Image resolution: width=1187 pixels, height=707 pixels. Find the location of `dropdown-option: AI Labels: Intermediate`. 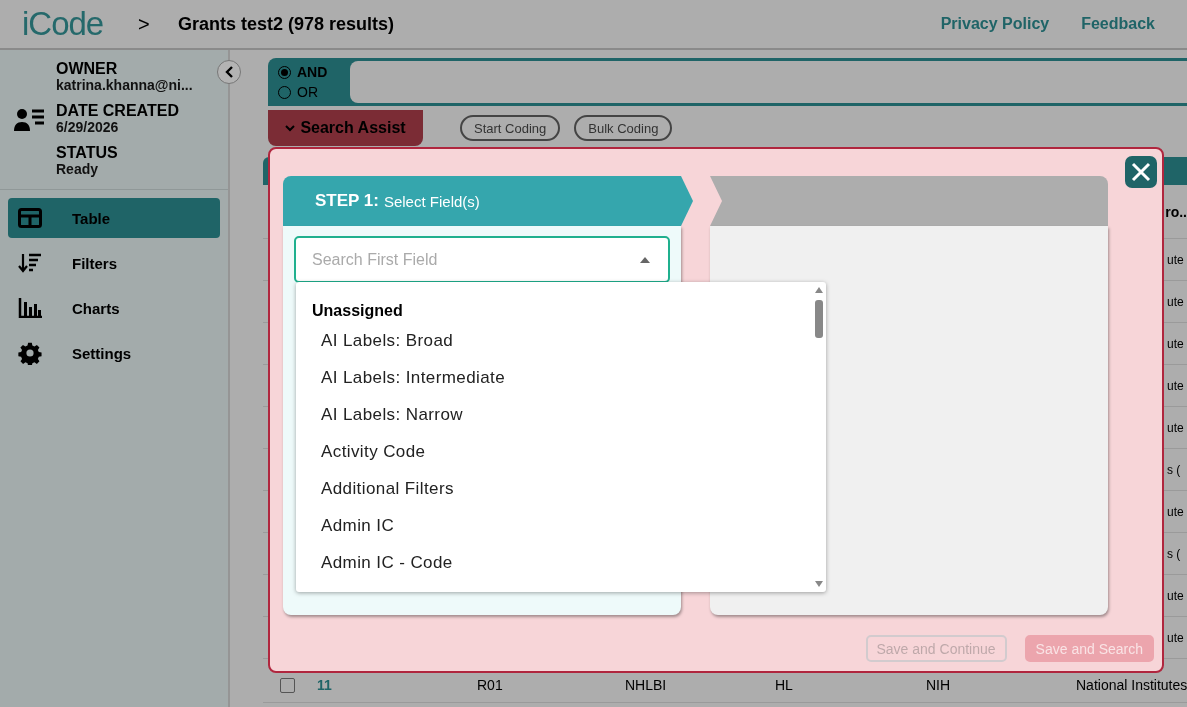

dropdown-option: AI Labels: Intermediate is located at coordinates (561, 384).